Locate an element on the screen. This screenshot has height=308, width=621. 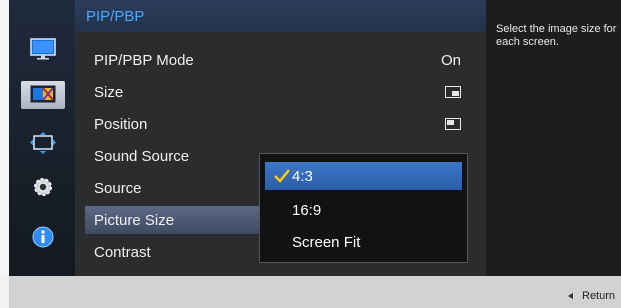
size-icon is located at coordinates (453, 92).